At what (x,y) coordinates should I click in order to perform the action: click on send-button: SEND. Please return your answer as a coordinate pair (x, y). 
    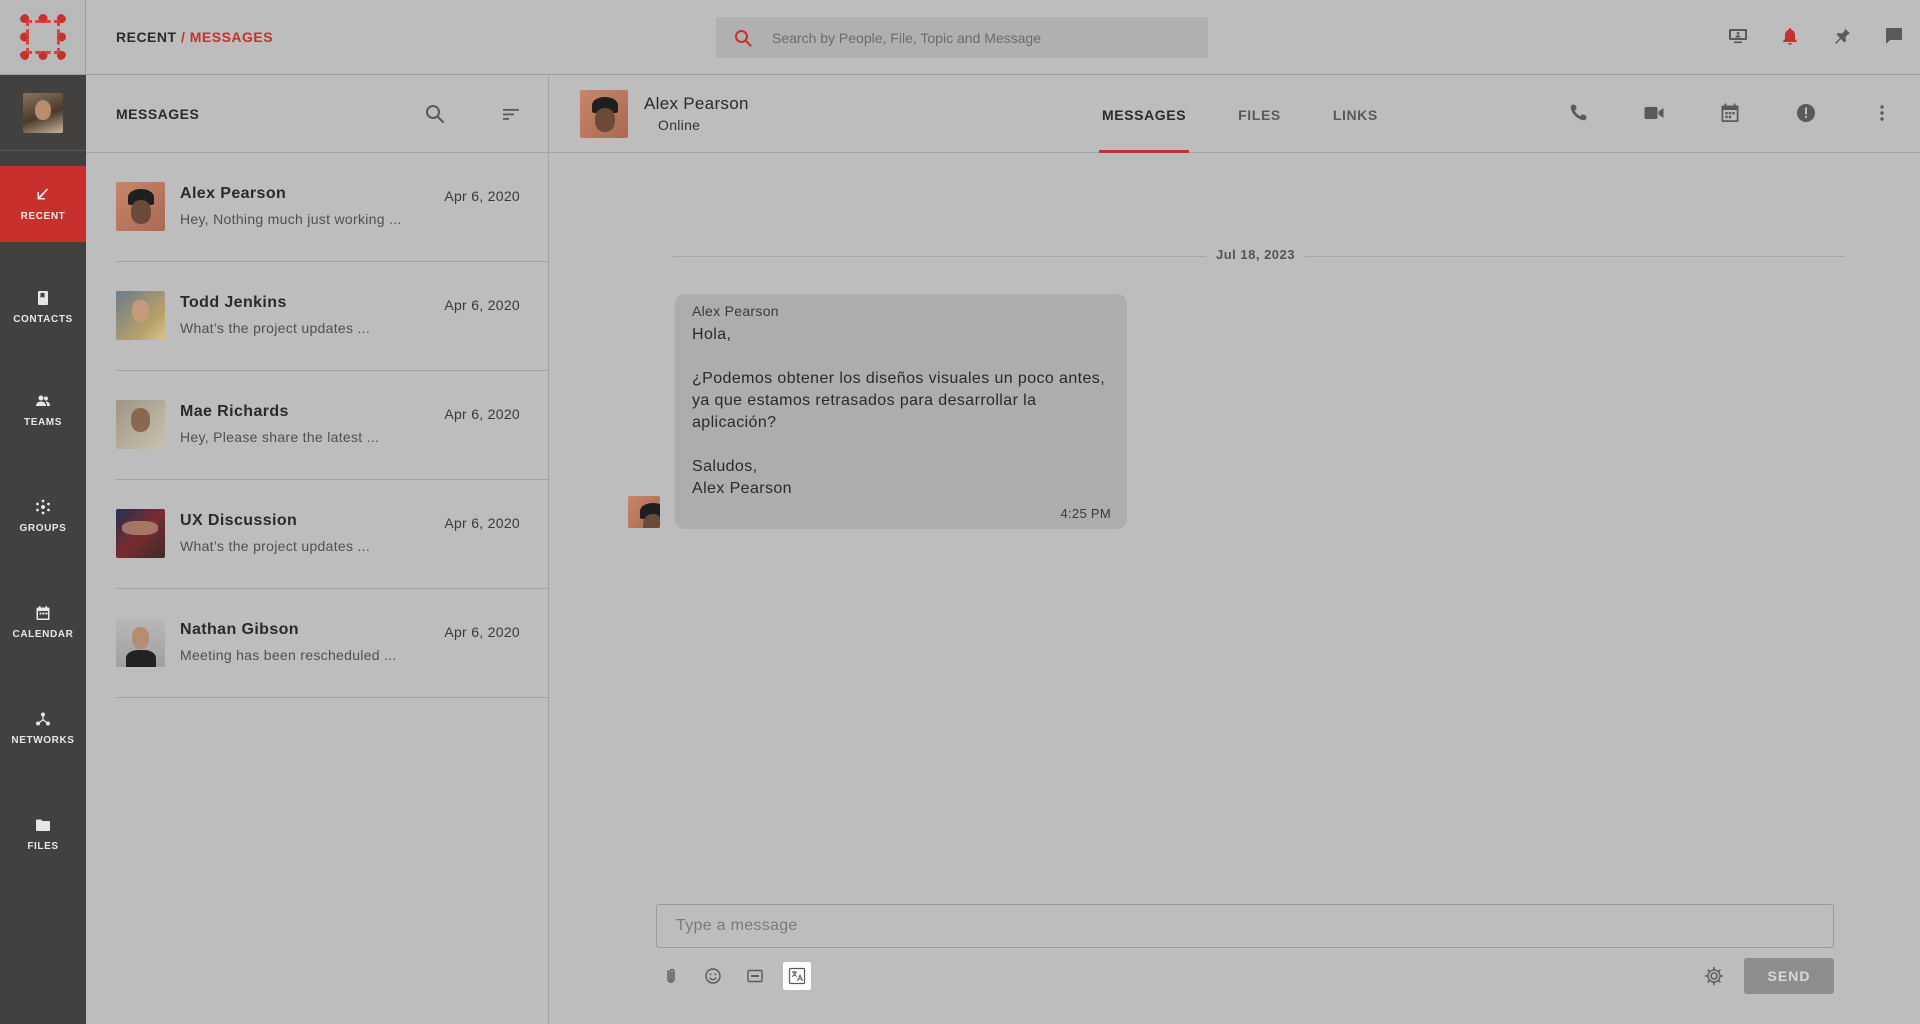
    Looking at the image, I should click on (1789, 976).